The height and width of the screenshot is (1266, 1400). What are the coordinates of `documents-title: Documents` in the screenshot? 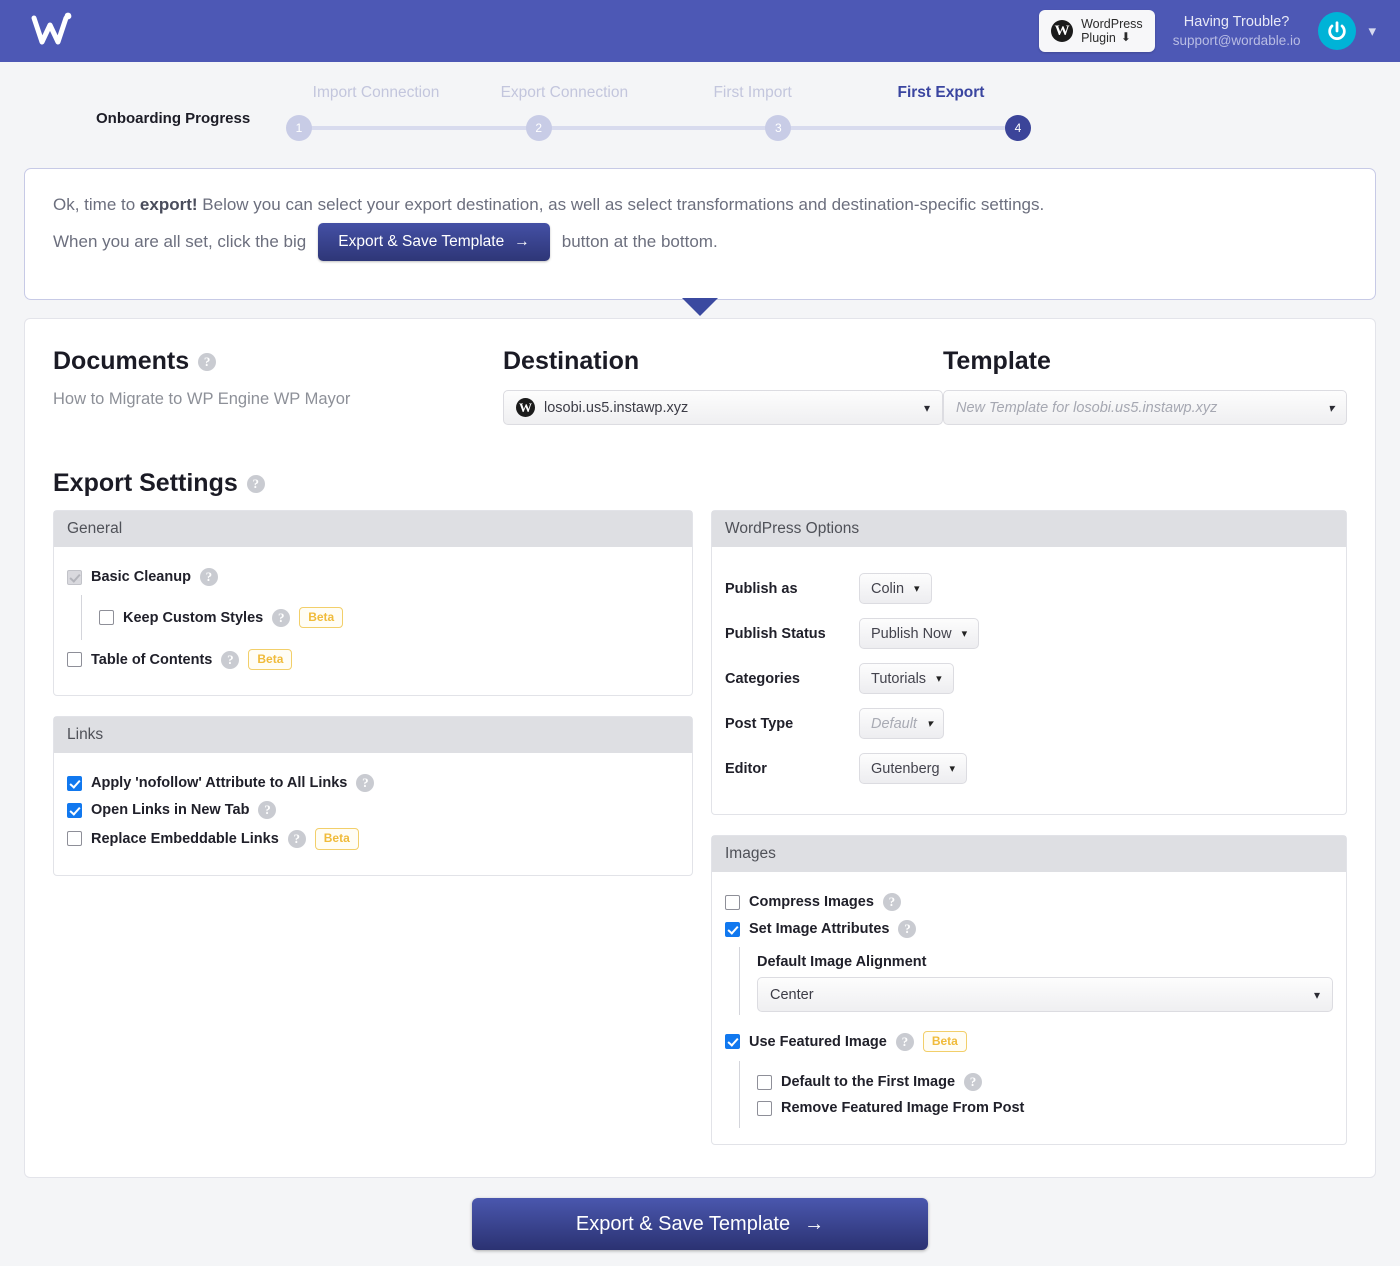 It's located at (121, 361).